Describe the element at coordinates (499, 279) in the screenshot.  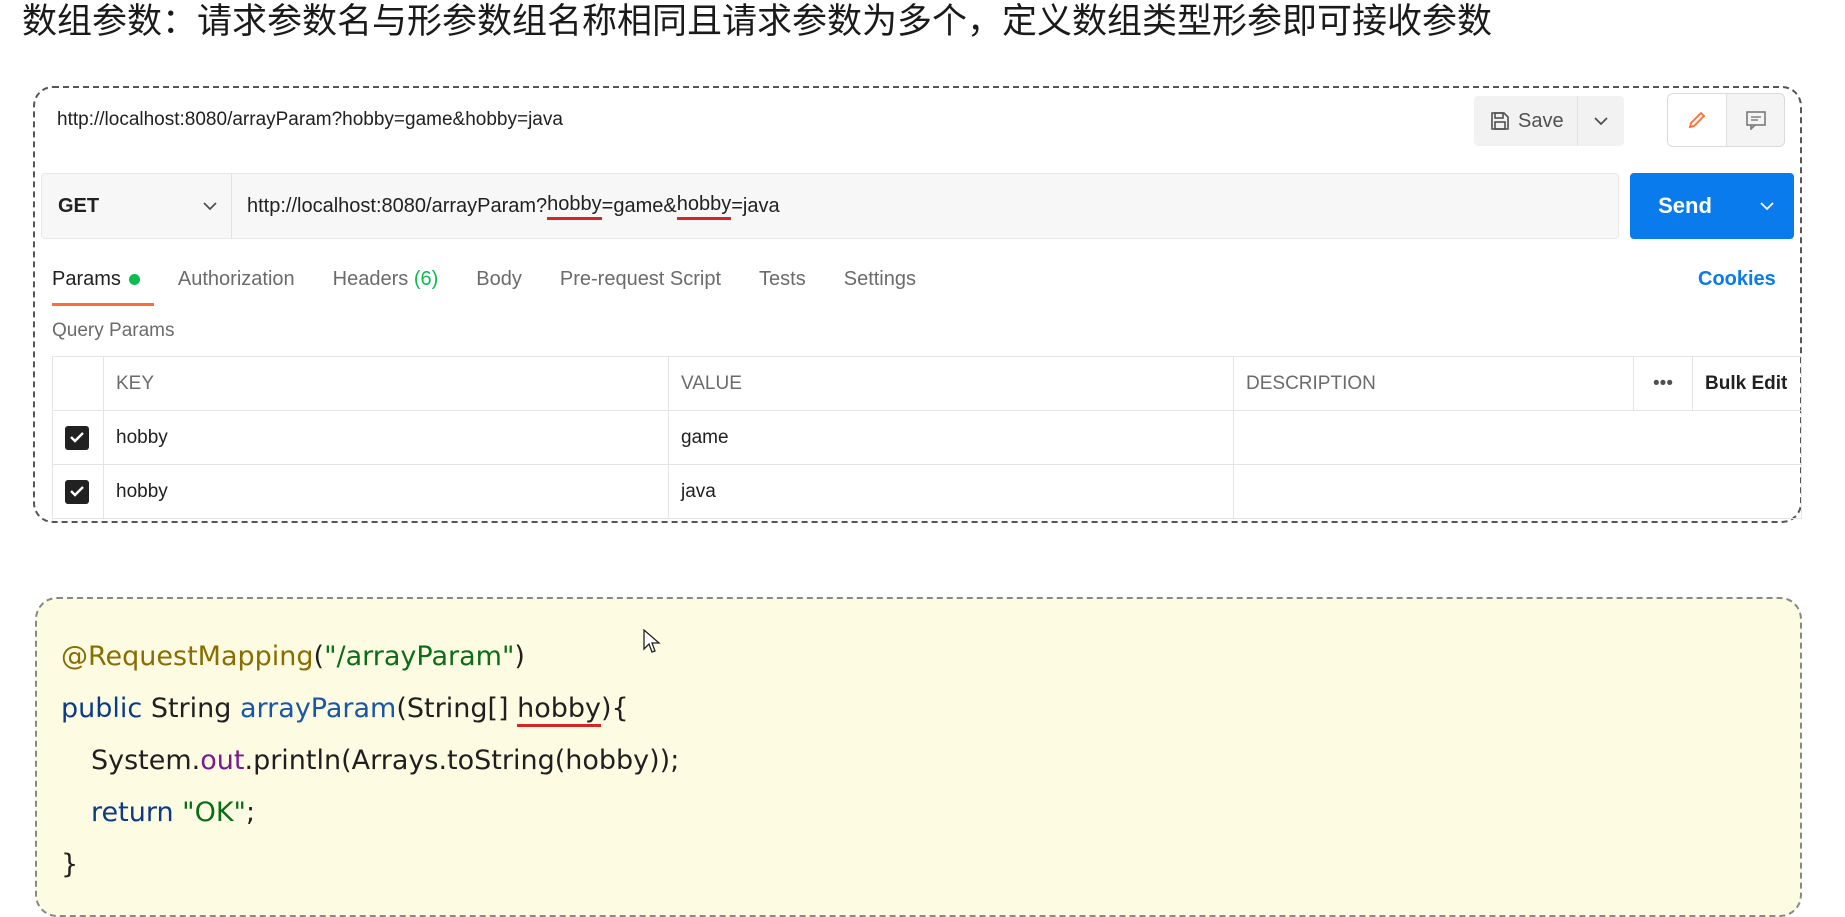
I see `tab-body: Body` at that location.